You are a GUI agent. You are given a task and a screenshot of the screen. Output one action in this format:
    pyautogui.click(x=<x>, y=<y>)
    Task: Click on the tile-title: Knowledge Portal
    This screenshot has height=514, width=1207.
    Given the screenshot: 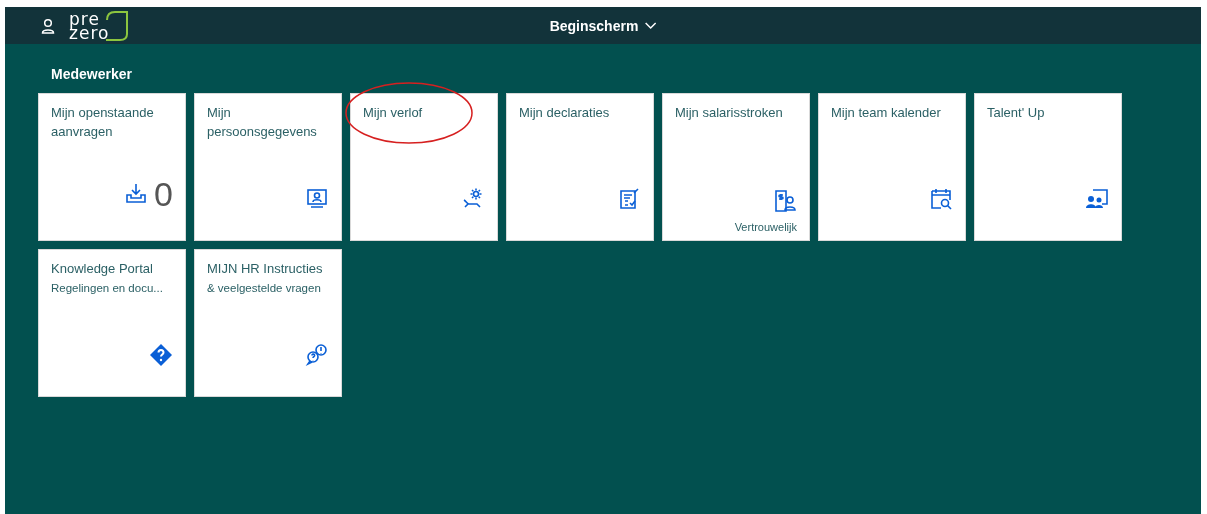 What is the action you would take?
    pyautogui.click(x=102, y=269)
    